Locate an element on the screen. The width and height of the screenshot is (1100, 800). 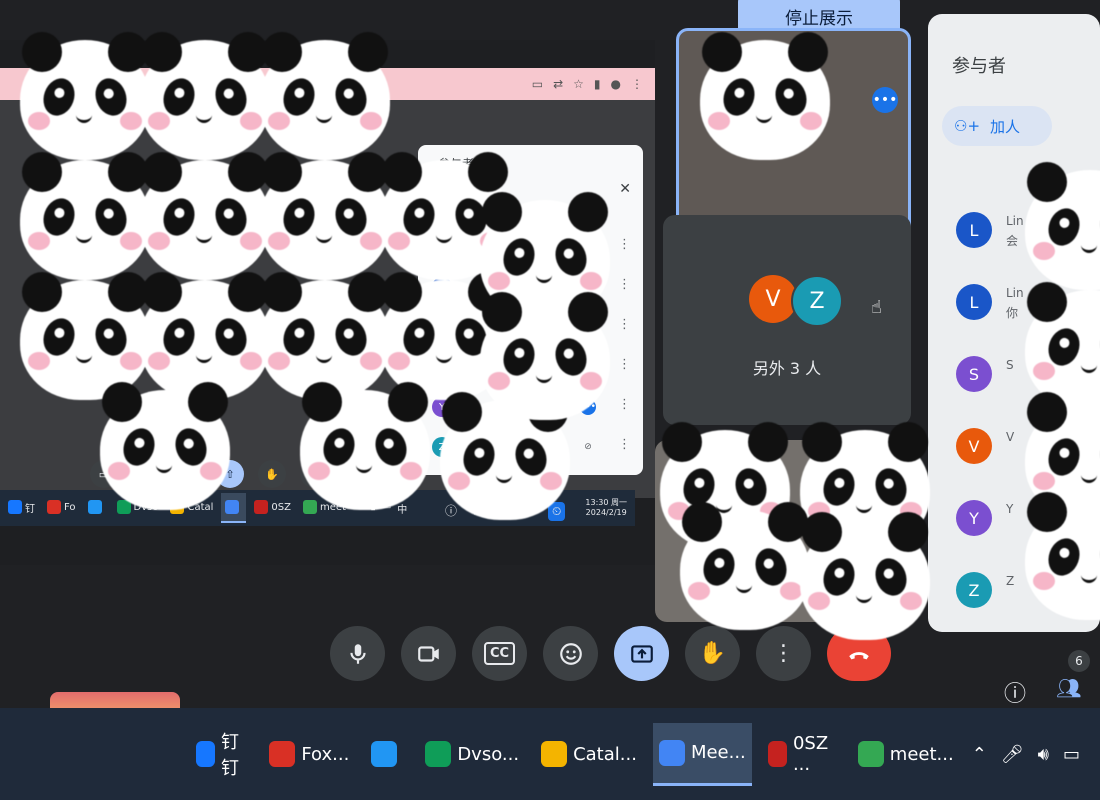
meeting-info-button: ⓘ is located at coordinates (1015, 692).